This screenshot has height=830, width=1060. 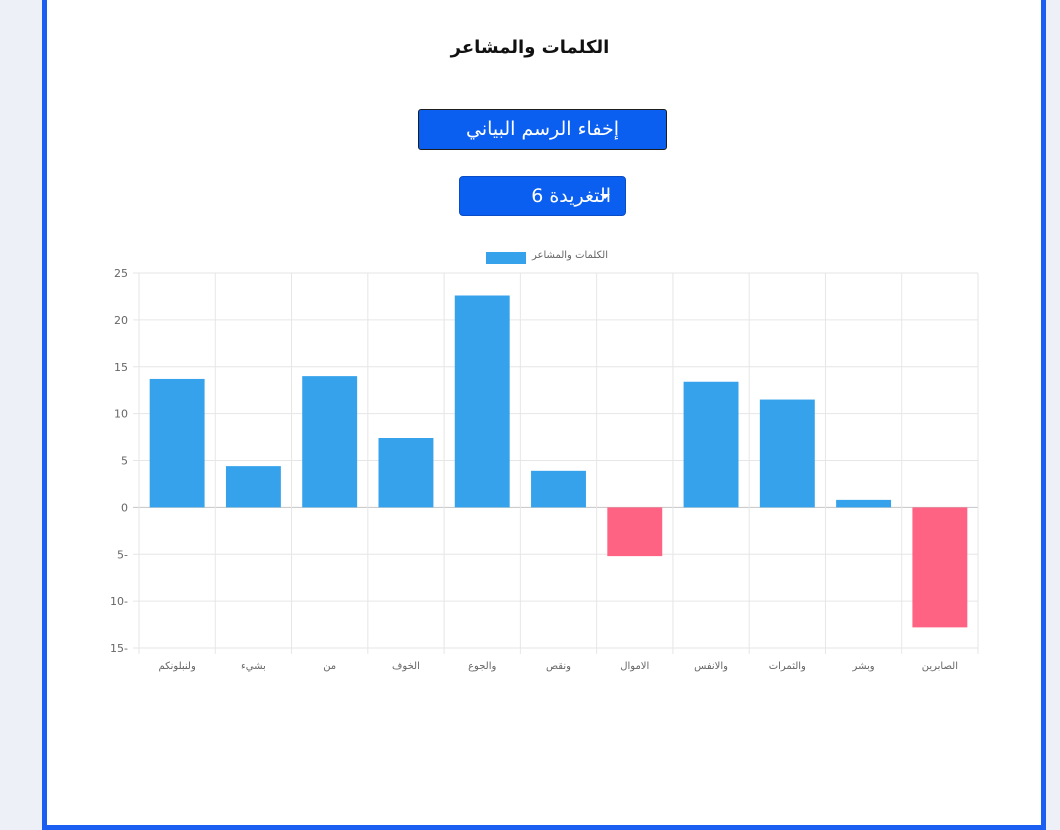 I want to click on y-tick-label: 15, so click(x=121, y=367).